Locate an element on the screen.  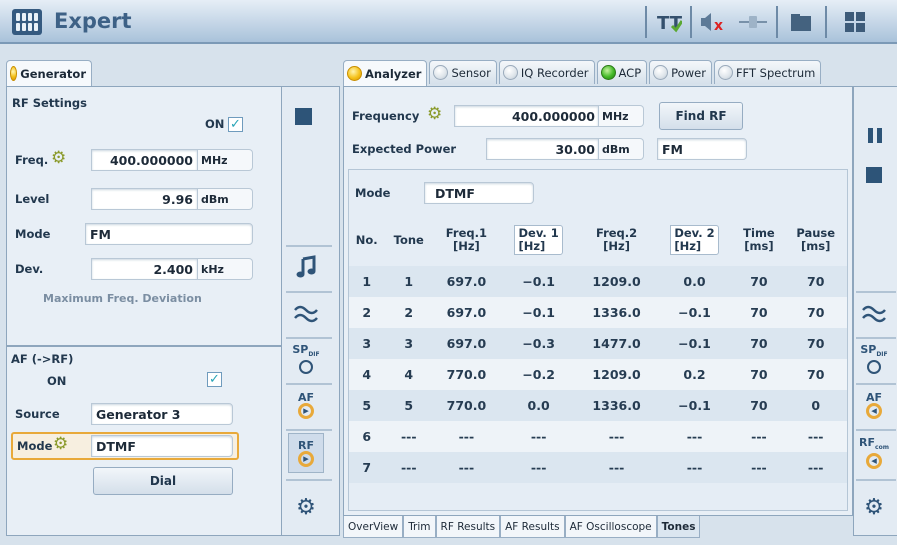
table-cell: 5 is located at coordinates (367, 405).